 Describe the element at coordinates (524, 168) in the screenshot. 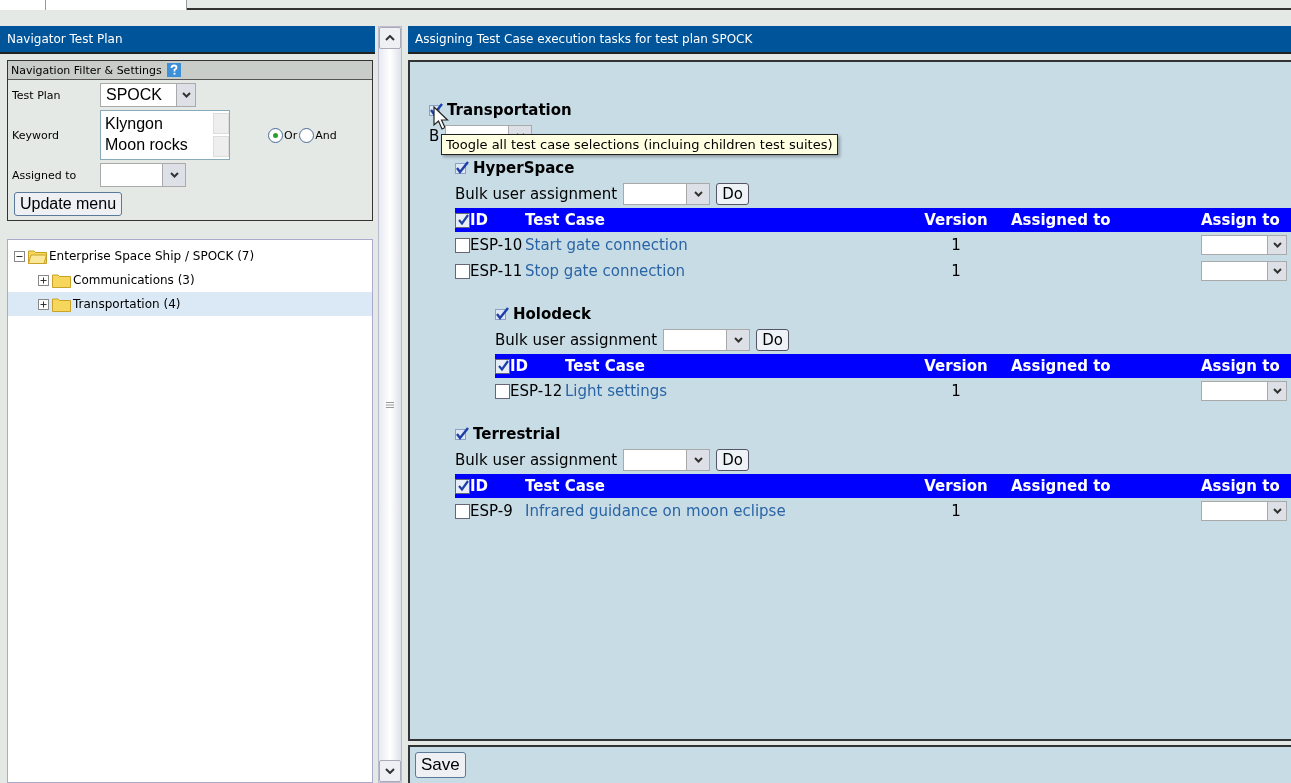

I see `suite-title: HyperSpace` at that location.